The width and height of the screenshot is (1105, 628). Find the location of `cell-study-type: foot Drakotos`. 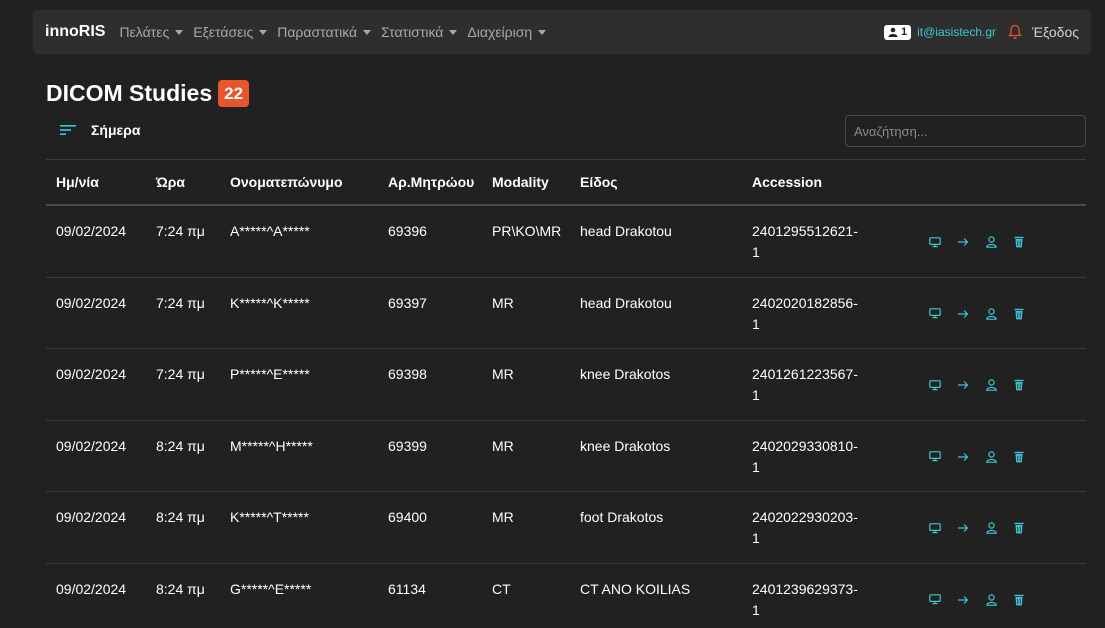

cell-study-type: foot Drakotos is located at coordinates (622, 517).